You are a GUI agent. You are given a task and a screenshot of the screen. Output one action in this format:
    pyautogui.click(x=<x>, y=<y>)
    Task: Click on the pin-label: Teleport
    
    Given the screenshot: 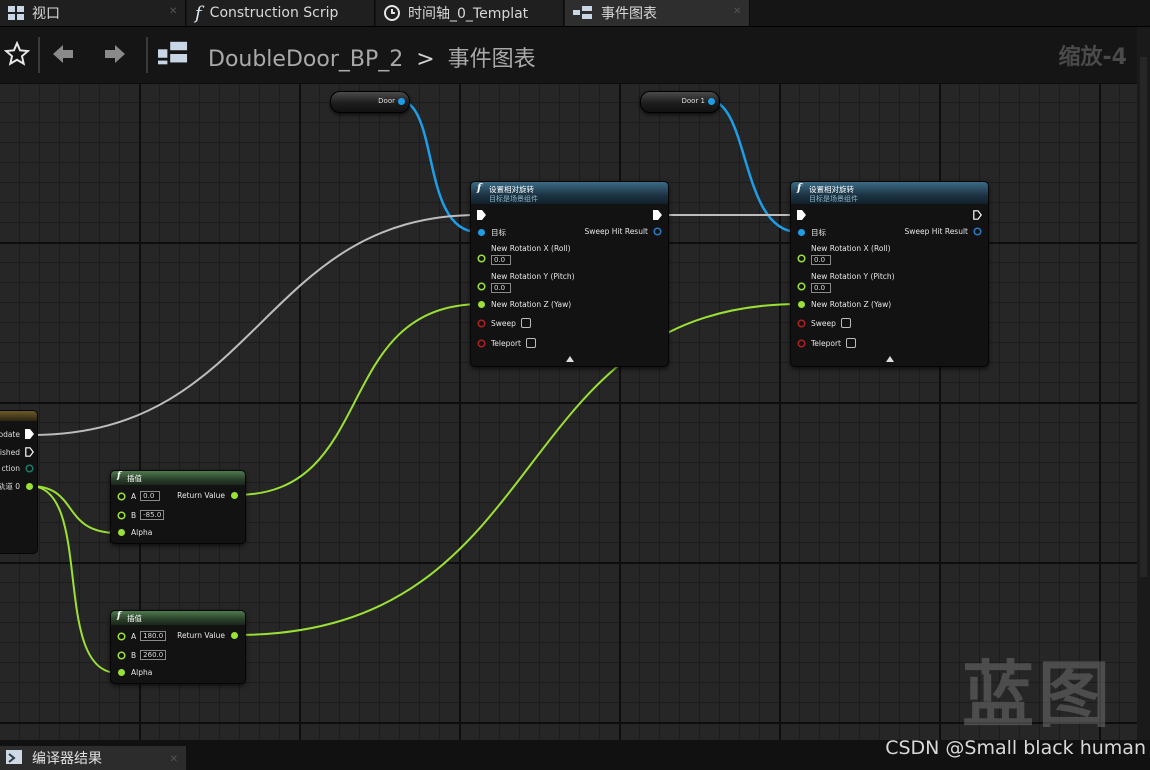 What is the action you would take?
    pyautogui.click(x=826, y=343)
    